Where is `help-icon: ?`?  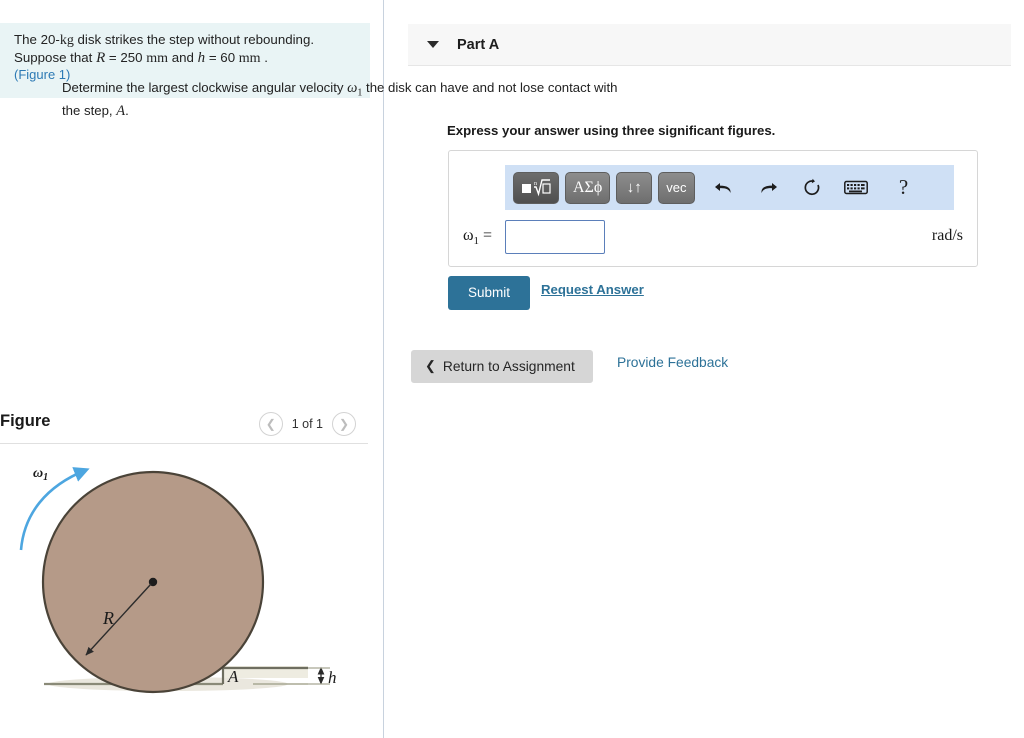
help-icon: ? is located at coordinates (904, 188).